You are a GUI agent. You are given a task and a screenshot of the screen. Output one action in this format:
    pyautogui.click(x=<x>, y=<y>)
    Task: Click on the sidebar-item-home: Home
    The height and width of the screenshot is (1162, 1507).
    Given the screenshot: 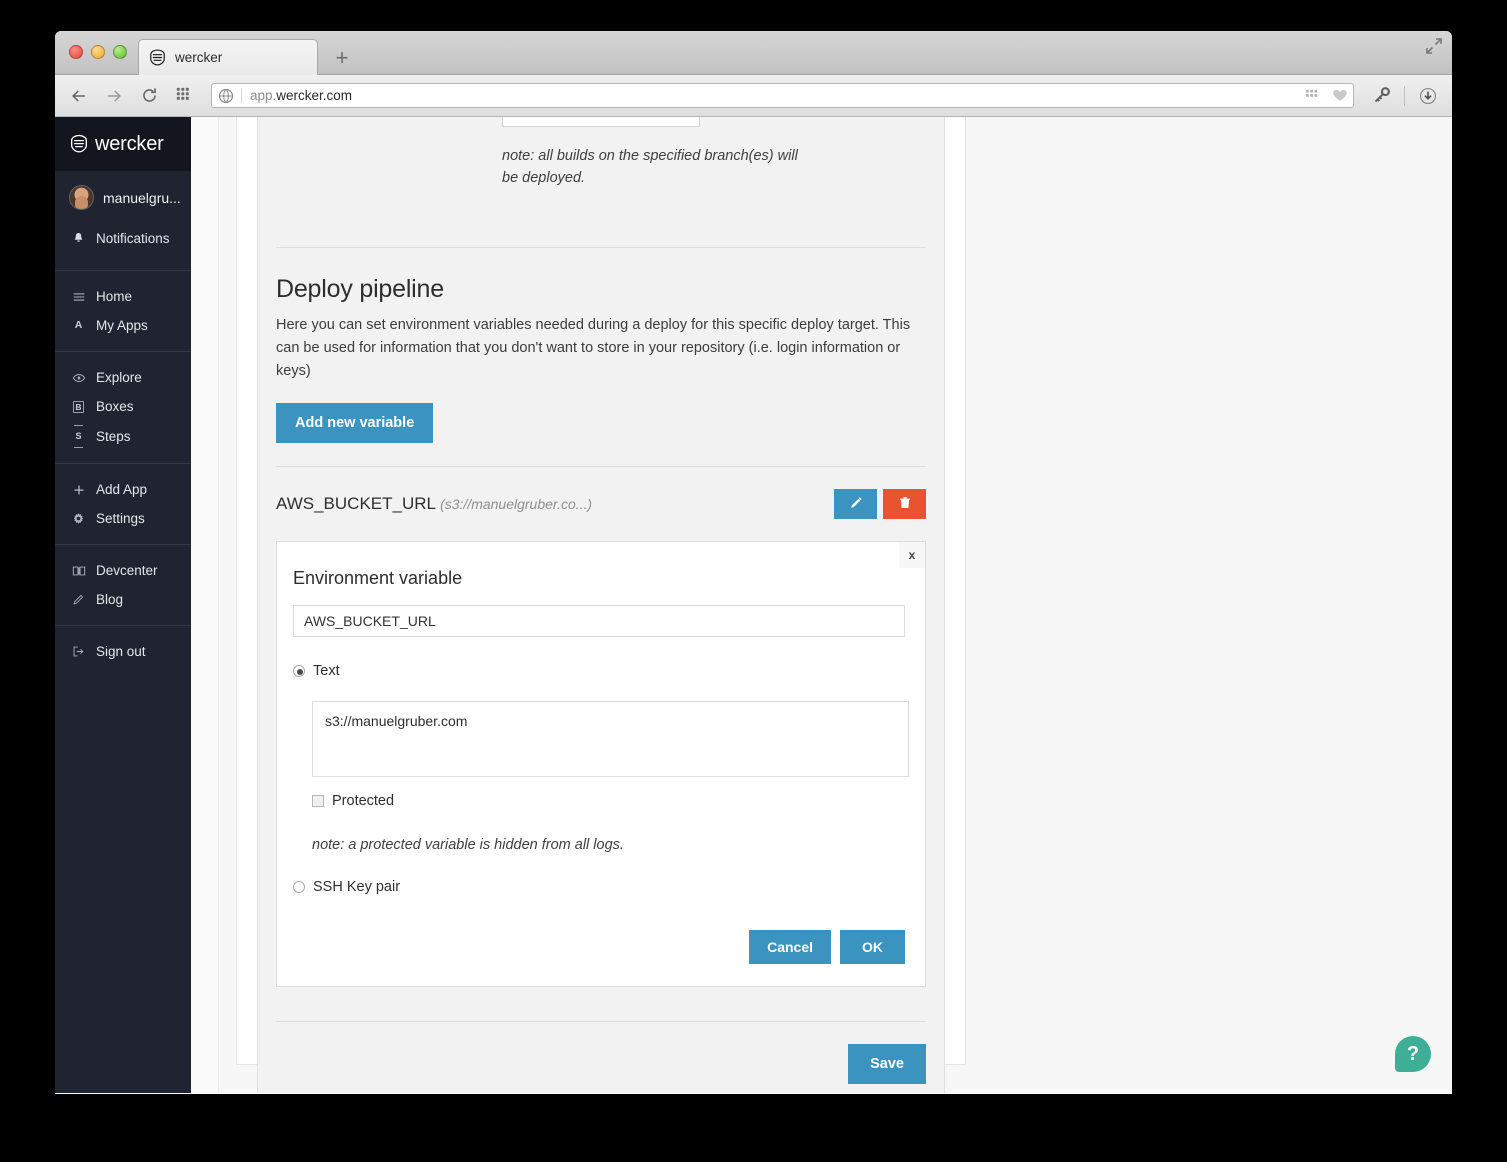 What is the action you would take?
    pyautogui.click(x=123, y=296)
    